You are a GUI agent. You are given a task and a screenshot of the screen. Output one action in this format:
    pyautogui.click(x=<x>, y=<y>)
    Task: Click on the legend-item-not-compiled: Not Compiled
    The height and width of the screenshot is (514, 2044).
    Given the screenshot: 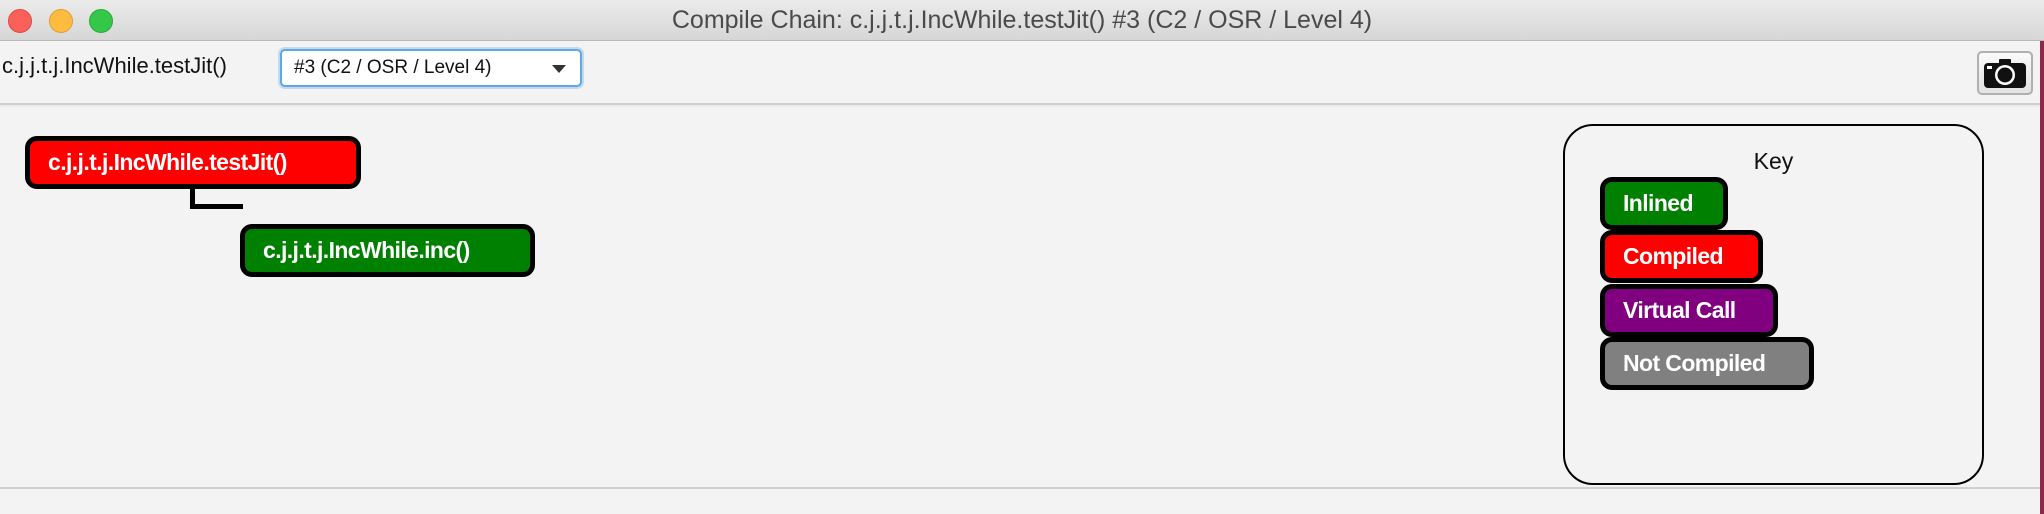 What is the action you would take?
    pyautogui.click(x=1707, y=363)
    